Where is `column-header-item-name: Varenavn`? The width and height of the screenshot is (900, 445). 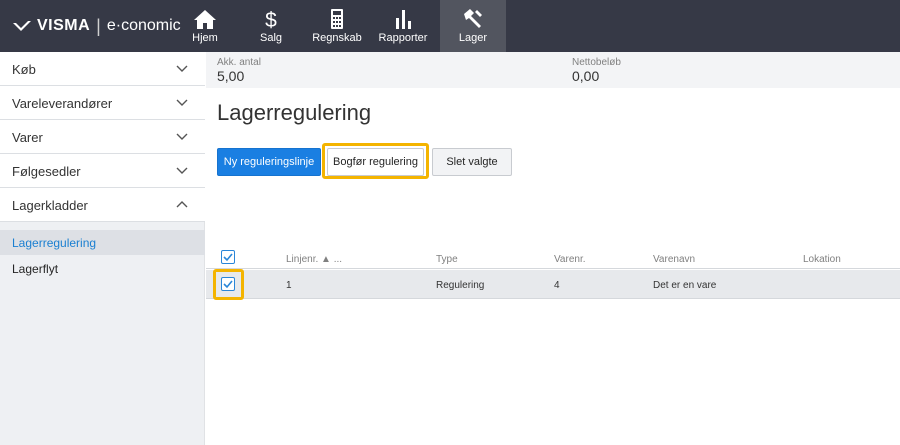
column-header-item-name: Varenavn is located at coordinates (674, 259).